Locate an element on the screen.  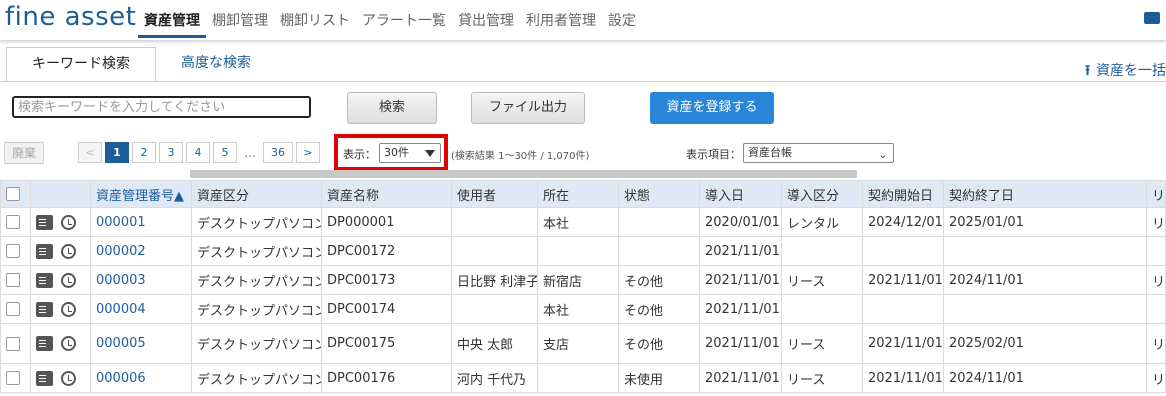
nav-item-alert-list: アラート一覧 is located at coordinates (404, 19).